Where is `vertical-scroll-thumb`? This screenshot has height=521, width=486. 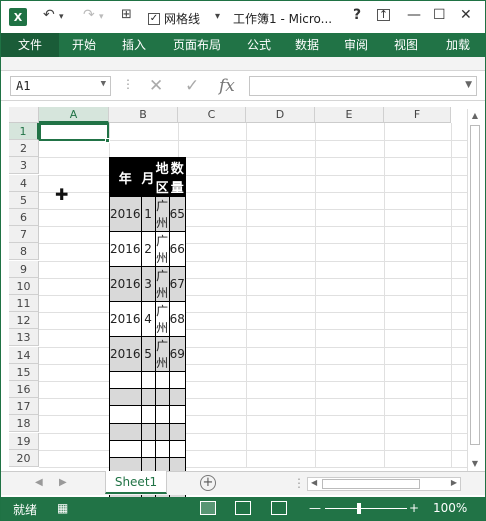
vertical-scroll-thumb is located at coordinates (475, 285).